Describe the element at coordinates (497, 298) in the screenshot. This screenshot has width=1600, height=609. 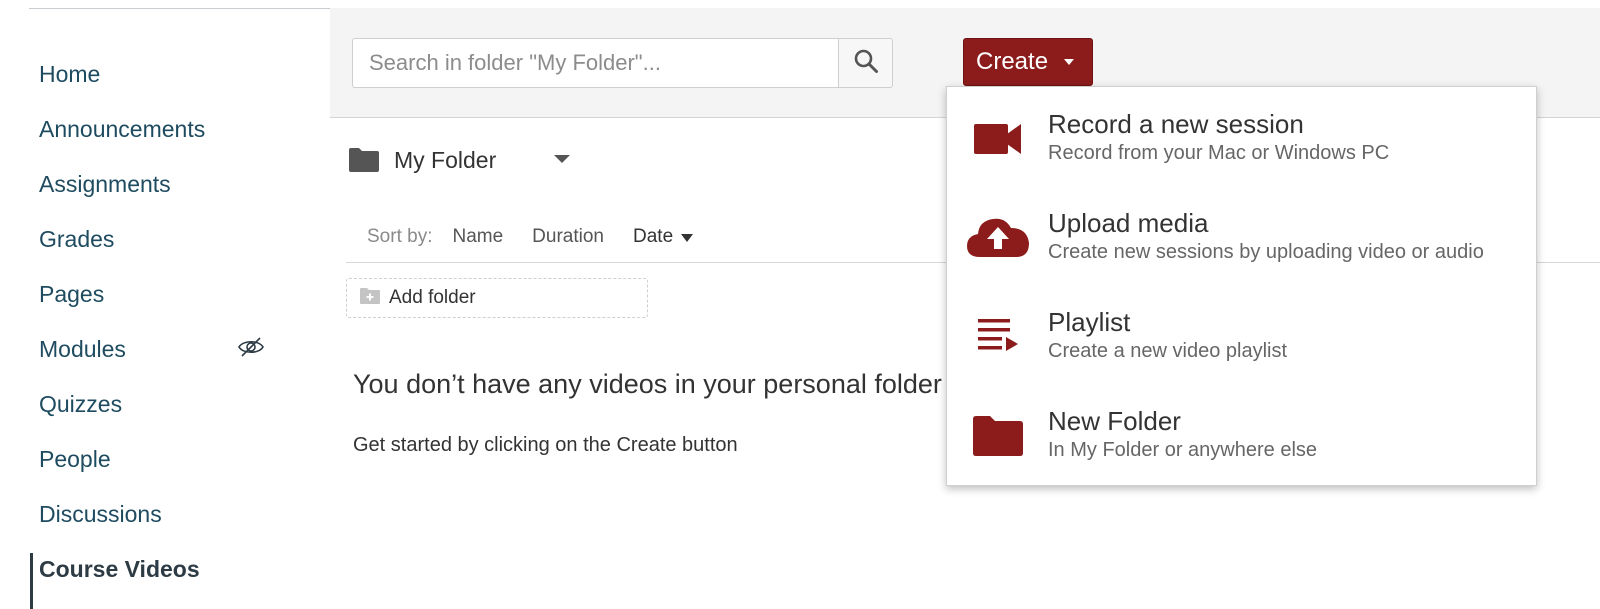
I see `add-folder-button: Add folder` at that location.